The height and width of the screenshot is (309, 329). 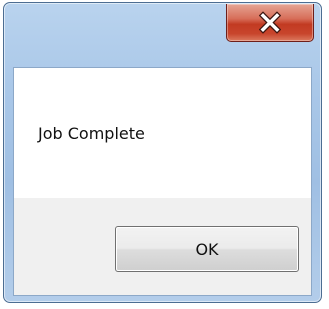 I want to click on close-icon, so click(x=270, y=22).